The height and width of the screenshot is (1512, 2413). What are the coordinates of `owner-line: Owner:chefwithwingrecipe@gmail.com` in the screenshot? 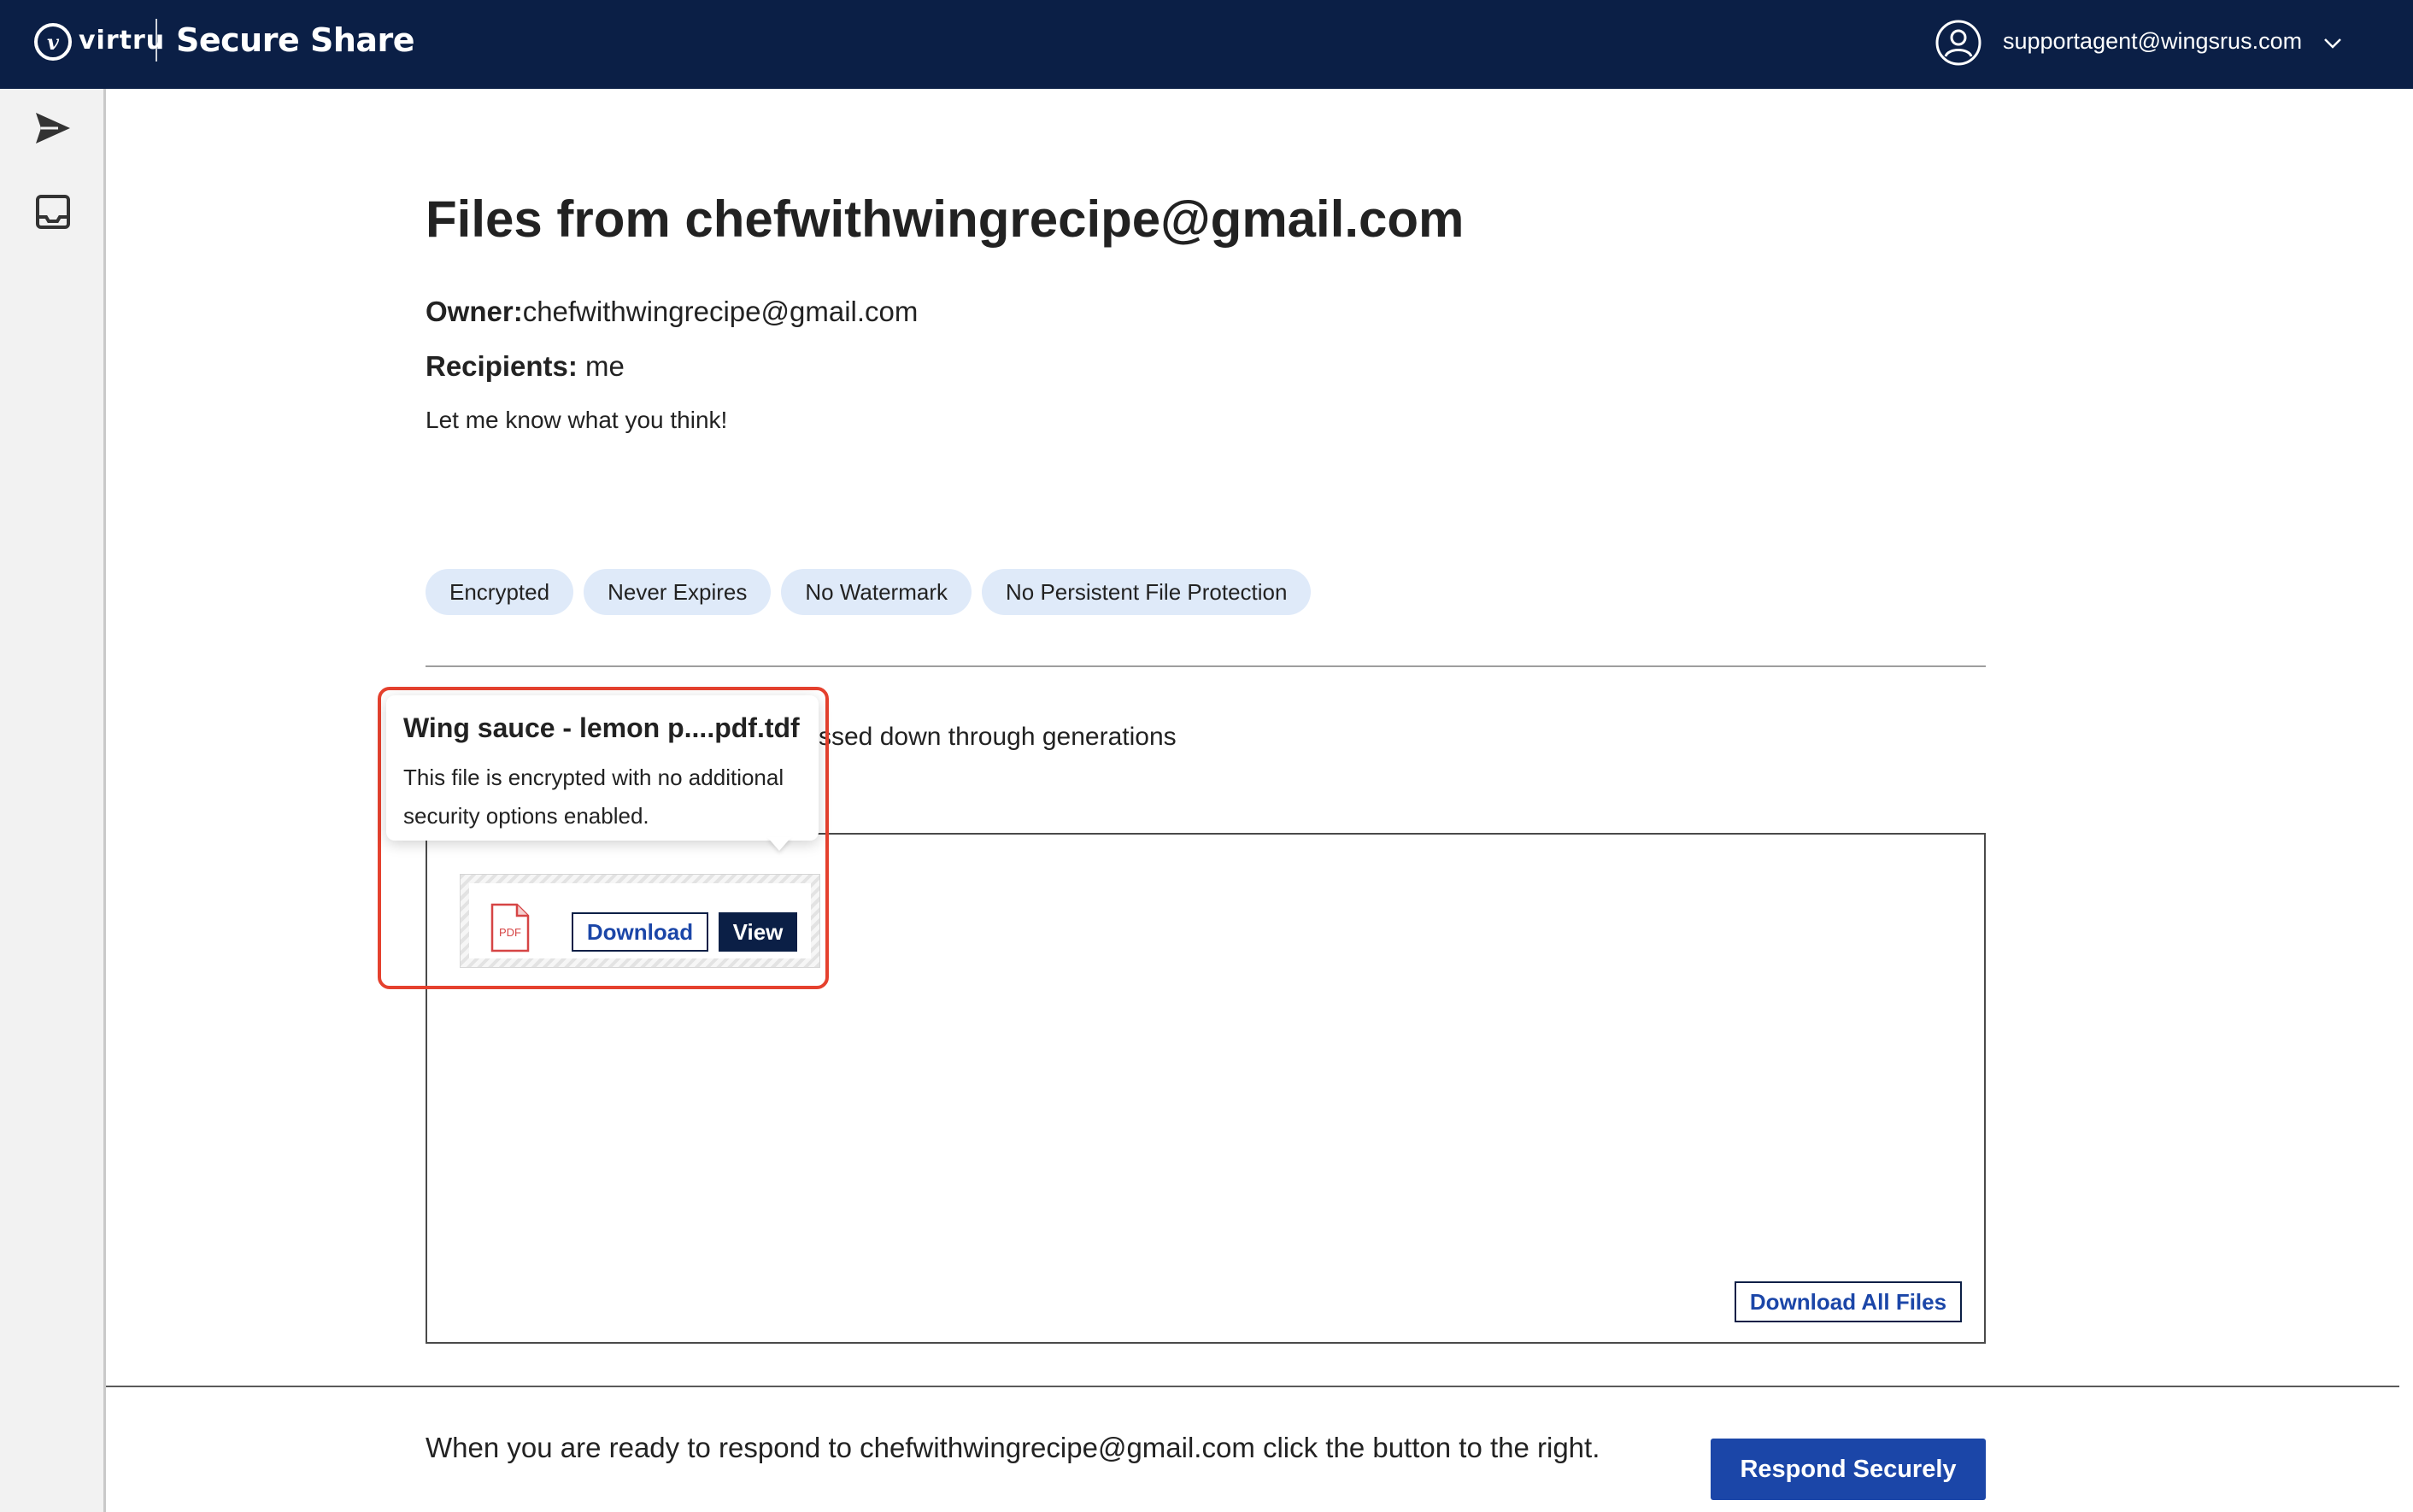 It's located at (672, 312).